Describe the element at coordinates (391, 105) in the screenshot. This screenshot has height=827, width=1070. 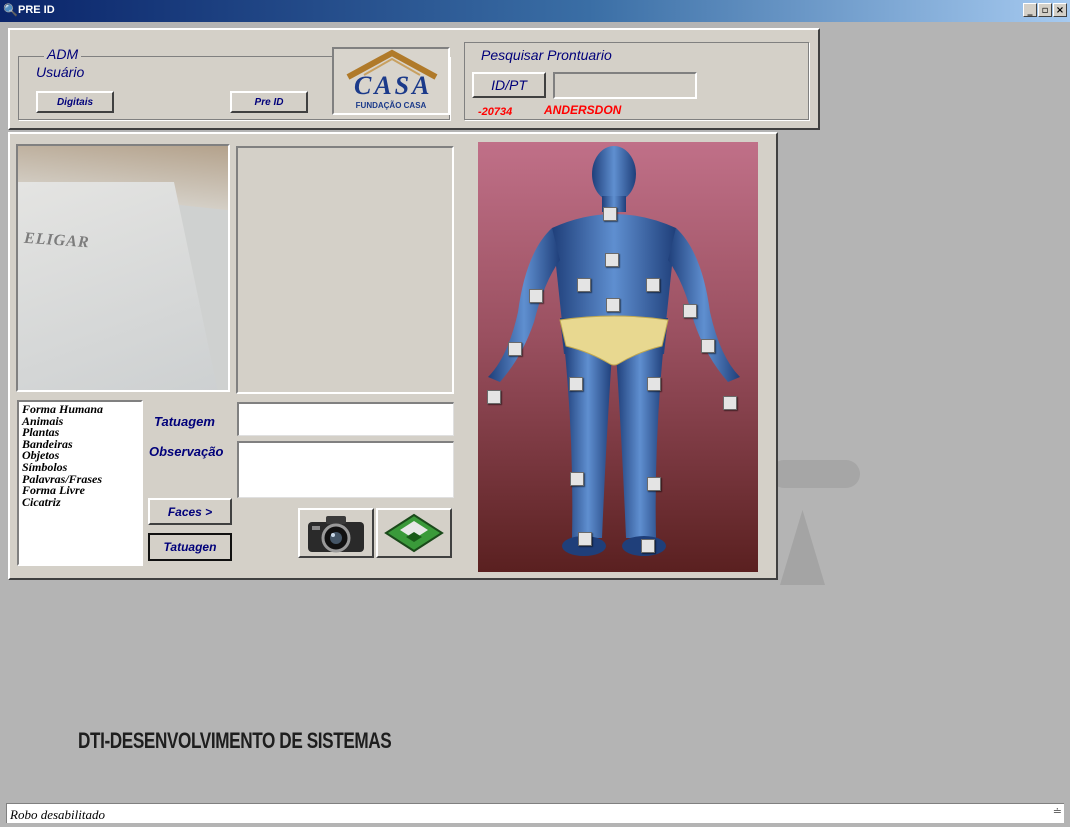
I see `logo-caption: FUNDAÇÃO CASA` at that location.